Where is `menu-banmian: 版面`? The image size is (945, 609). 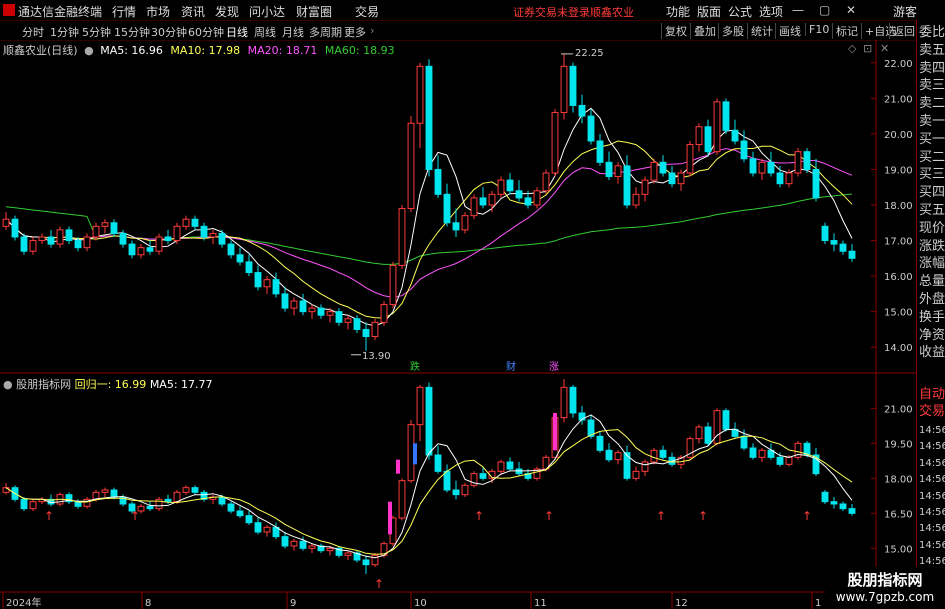
menu-banmian: 版面 is located at coordinates (709, 11).